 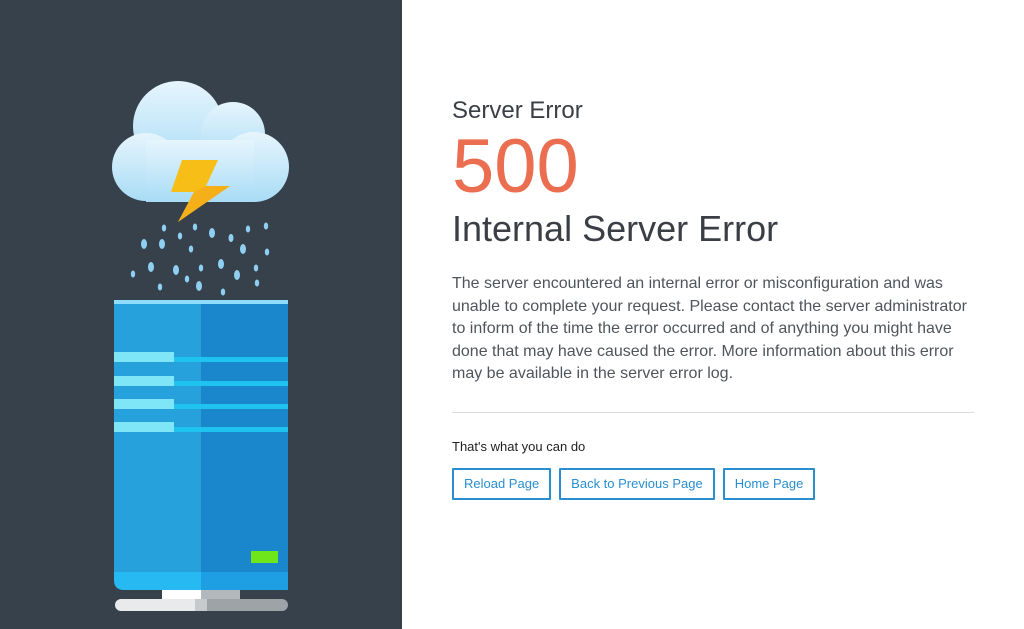 What do you see at coordinates (517, 110) in the screenshot?
I see `error-kicker: Server Error` at bounding box center [517, 110].